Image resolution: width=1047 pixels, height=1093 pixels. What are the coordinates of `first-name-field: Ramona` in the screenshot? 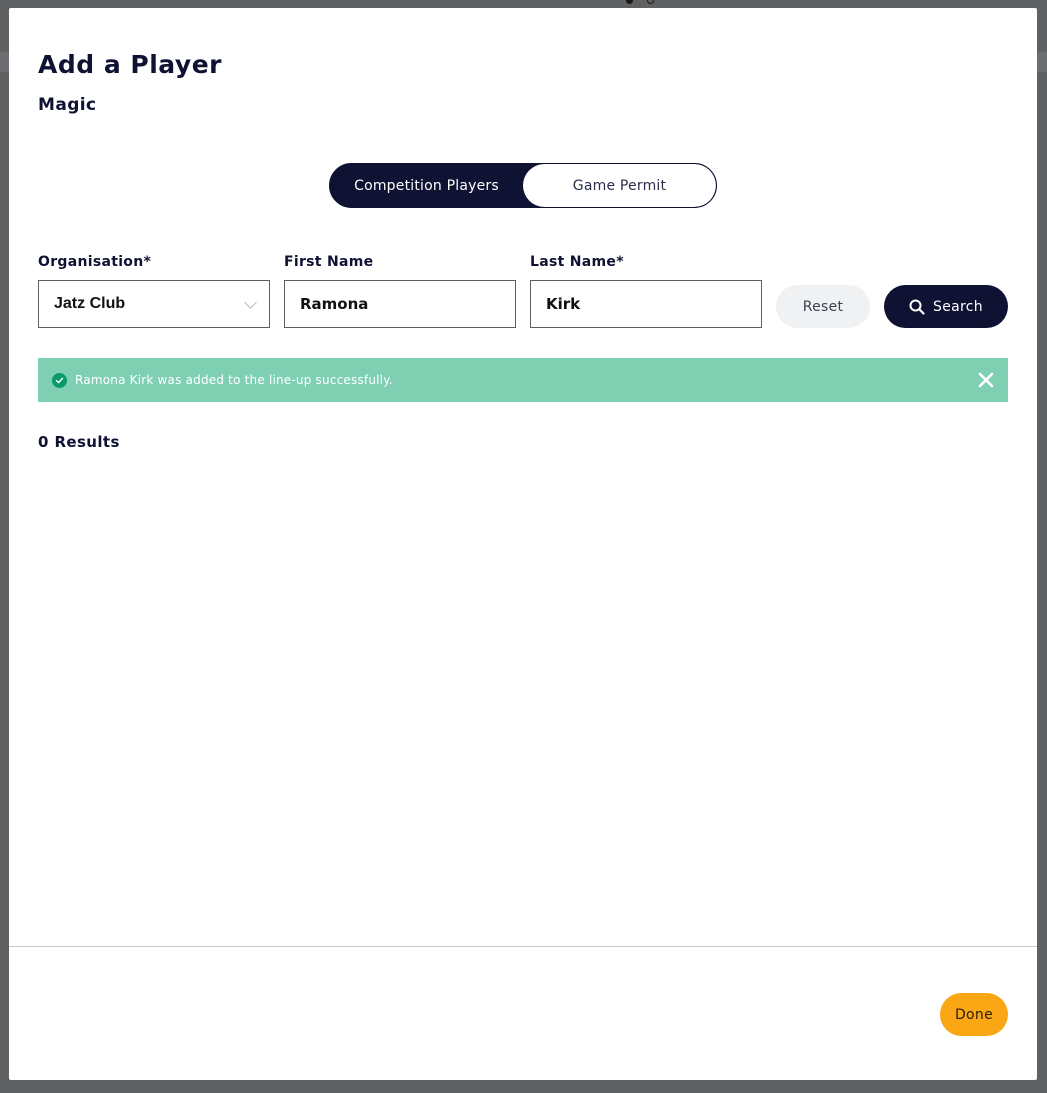 It's located at (400, 304).